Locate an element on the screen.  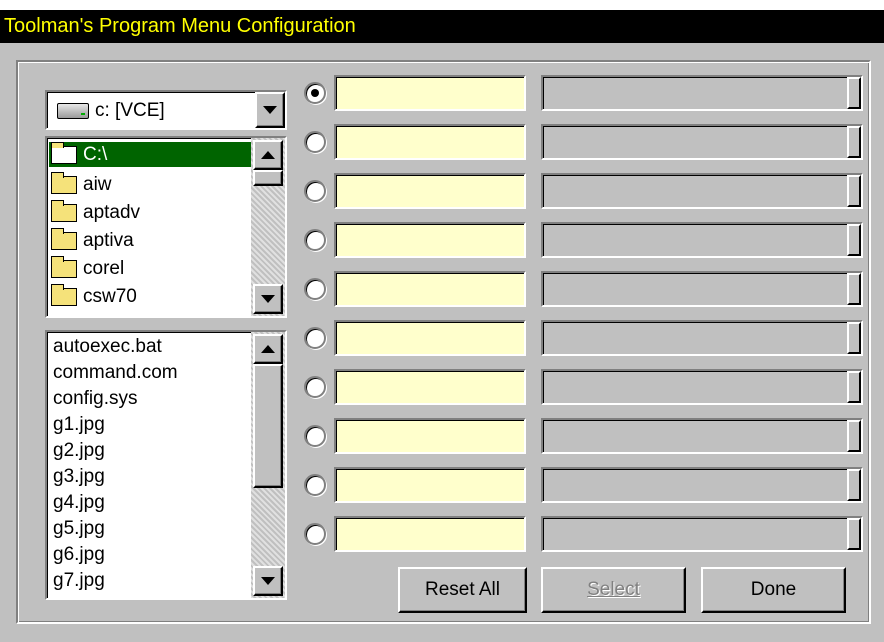
directory-label: C:\ is located at coordinates (95, 154).